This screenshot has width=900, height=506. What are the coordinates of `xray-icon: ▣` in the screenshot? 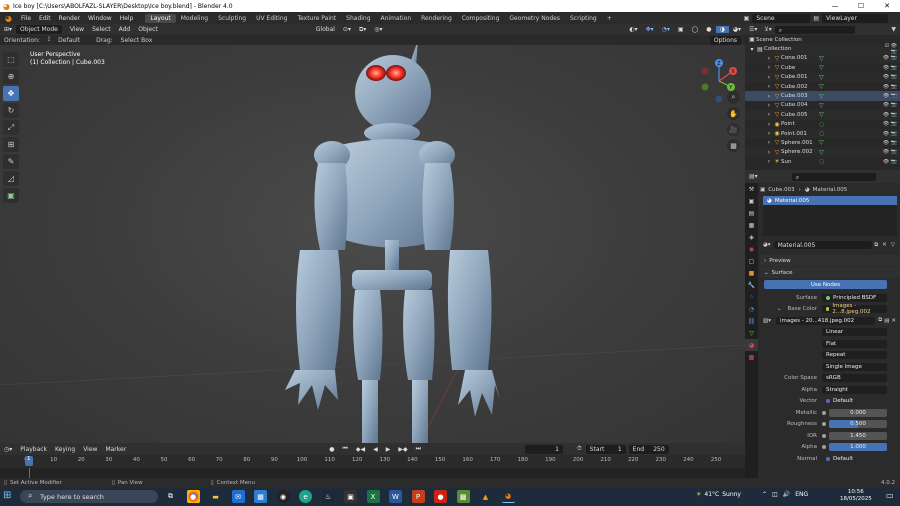 It's located at (681, 29).